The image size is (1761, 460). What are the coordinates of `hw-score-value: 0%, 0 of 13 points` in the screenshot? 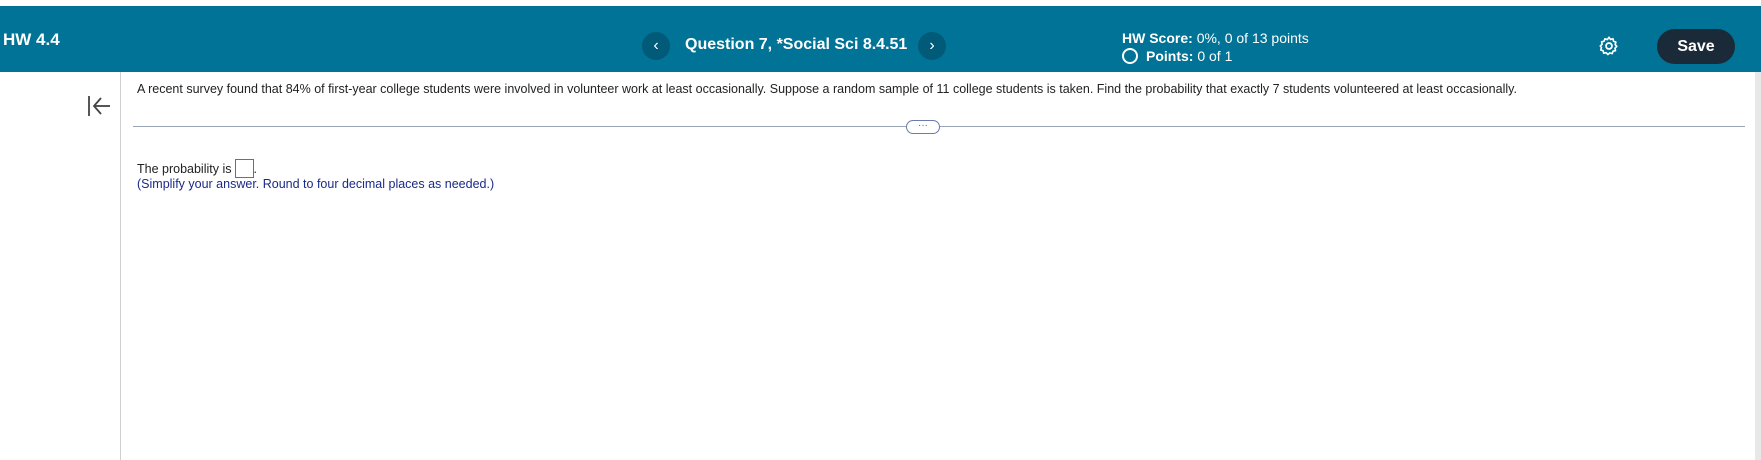 It's located at (1252, 38).